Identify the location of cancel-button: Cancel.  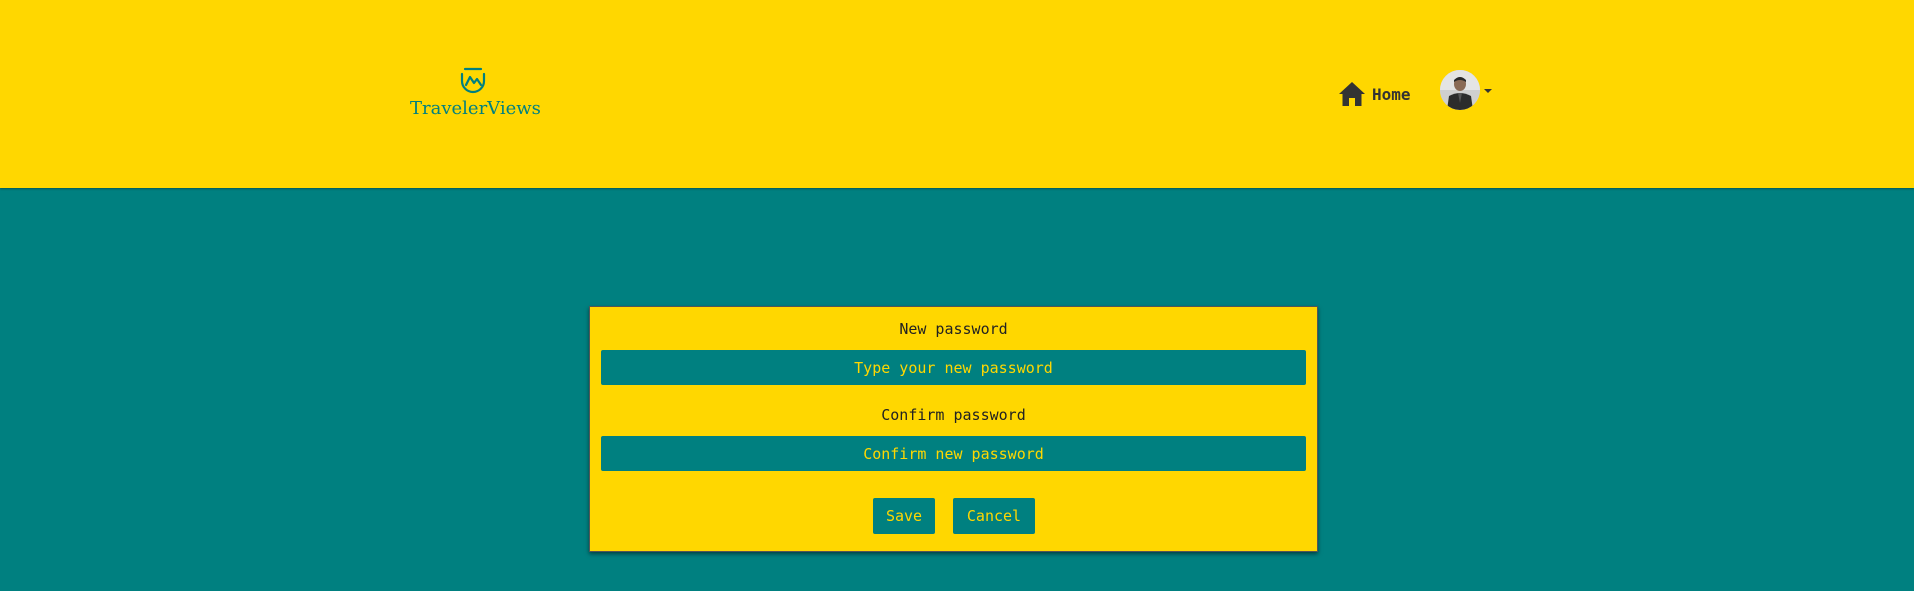
(994, 516).